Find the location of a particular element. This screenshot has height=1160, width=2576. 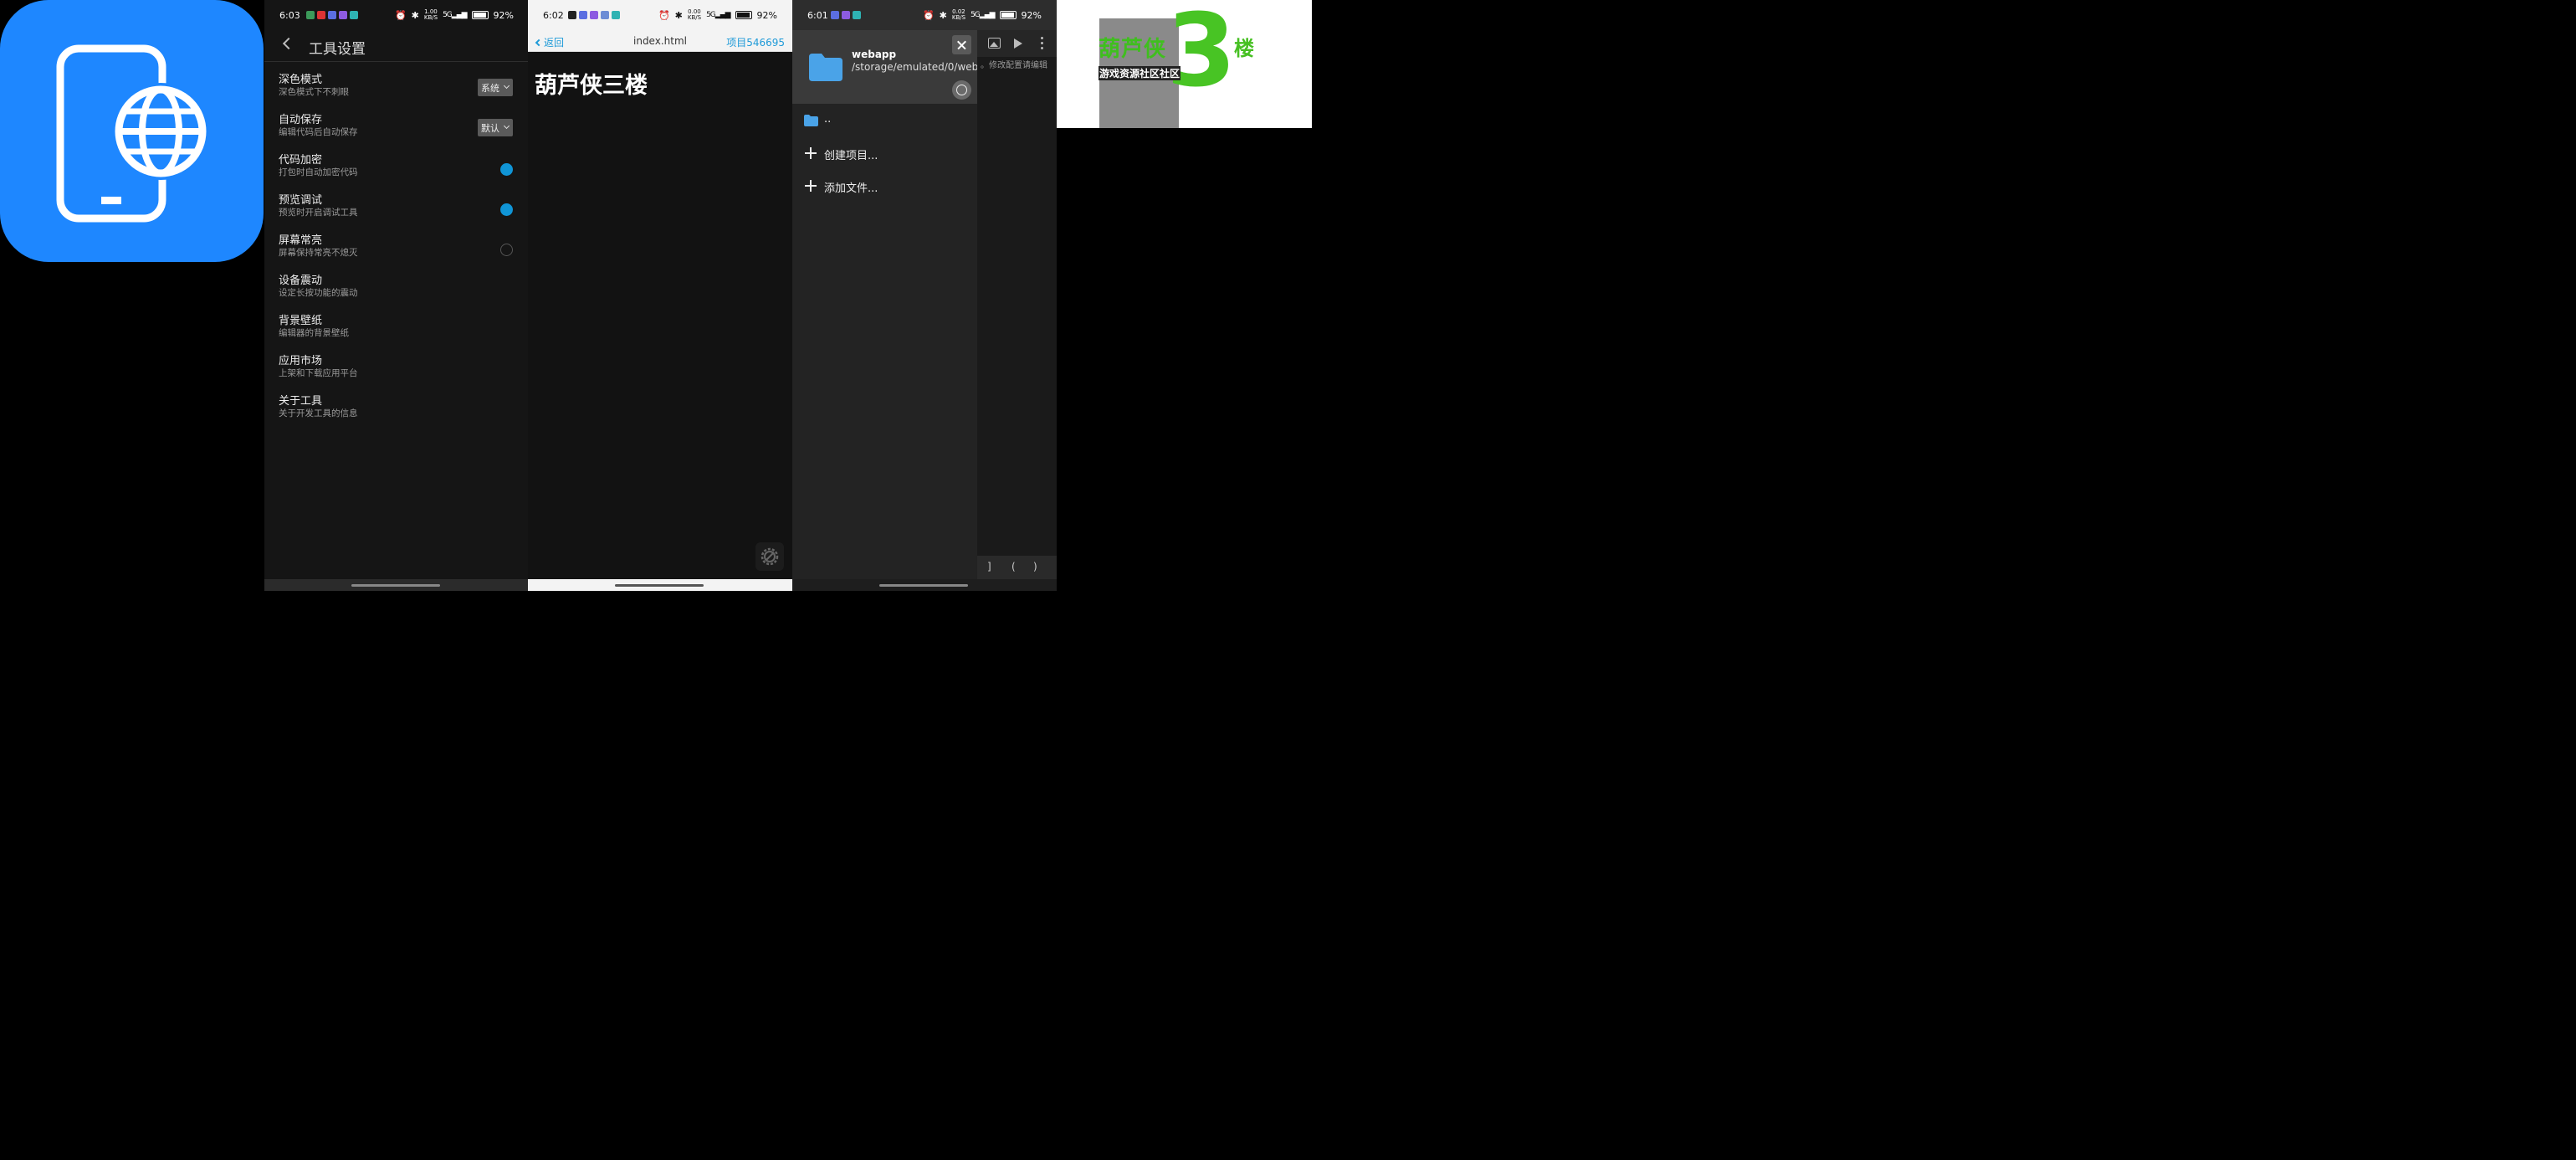

setting-subtitle: 屏幕保持常亮不熄灭 is located at coordinates (319, 253).